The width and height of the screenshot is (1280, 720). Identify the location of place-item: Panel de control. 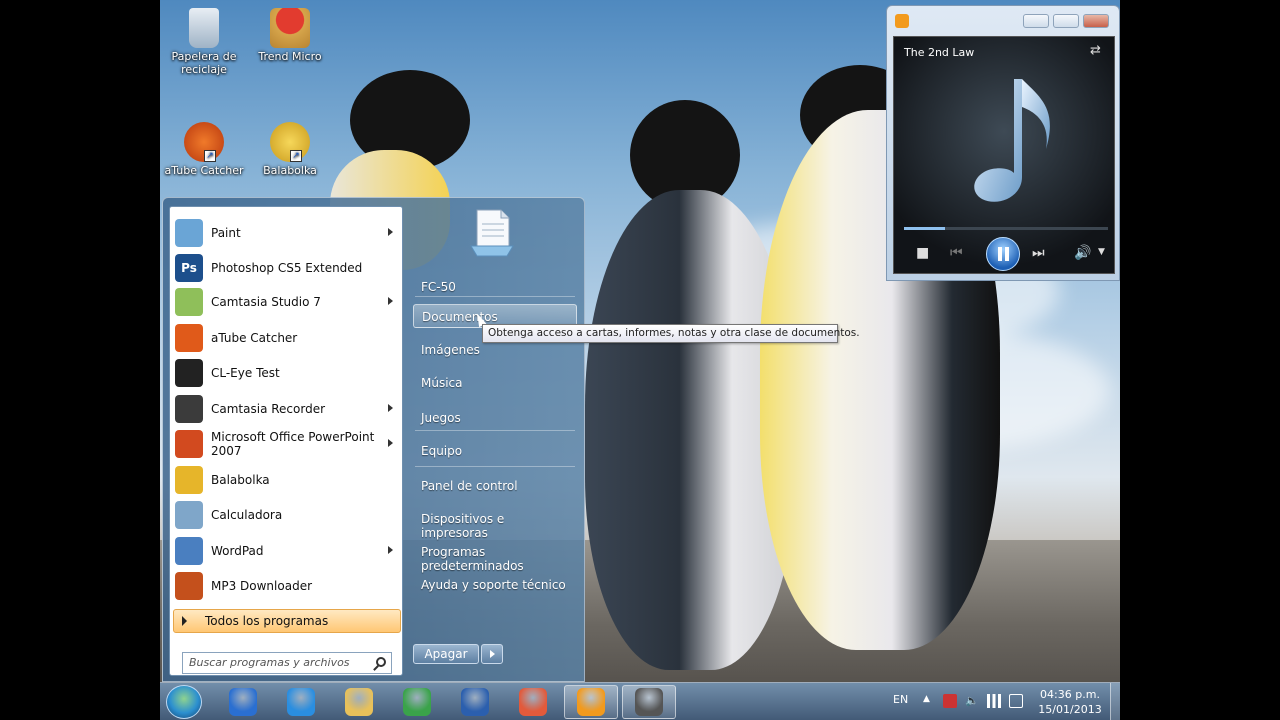
(495, 486).